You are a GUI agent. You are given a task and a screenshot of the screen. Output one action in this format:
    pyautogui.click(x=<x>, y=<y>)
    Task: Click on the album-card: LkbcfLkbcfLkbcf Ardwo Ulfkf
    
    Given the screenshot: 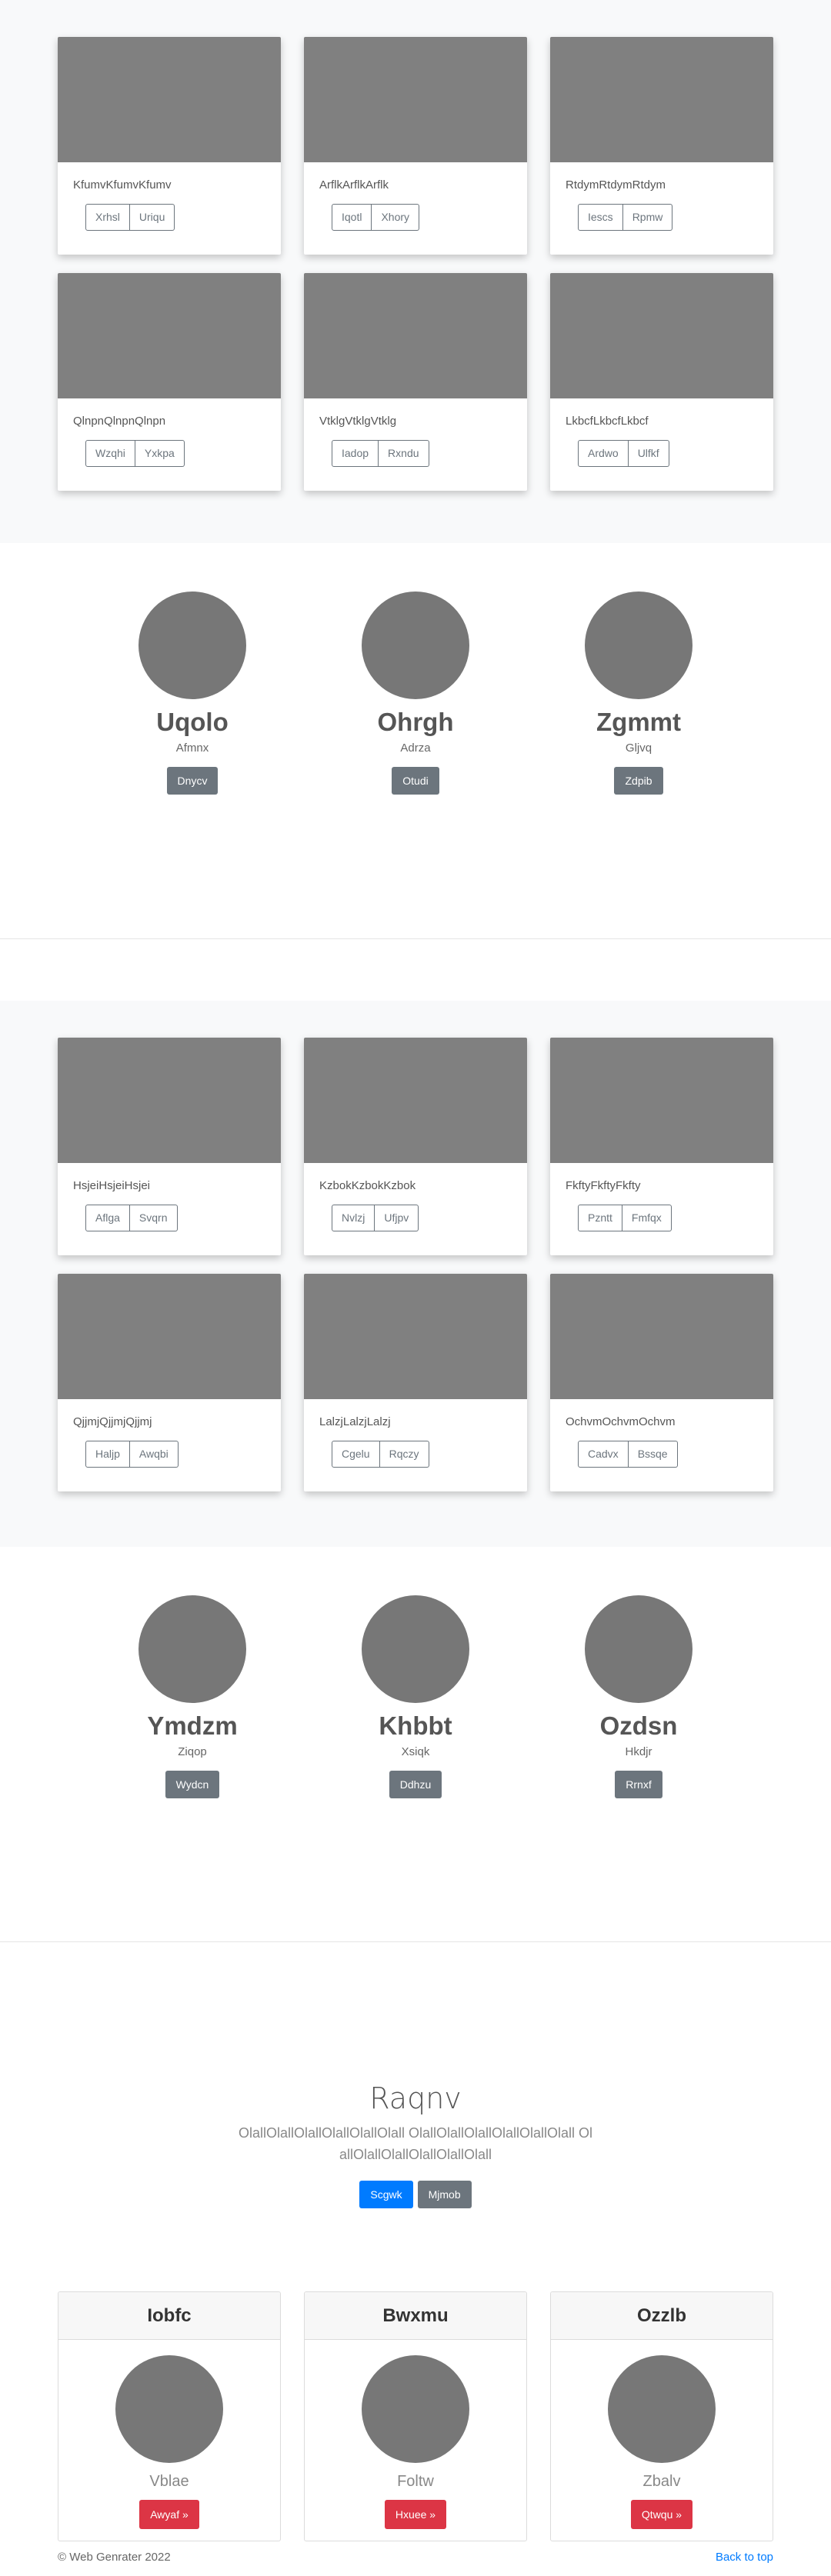 What is the action you would take?
    pyautogui.click(x=661, y=382)
    